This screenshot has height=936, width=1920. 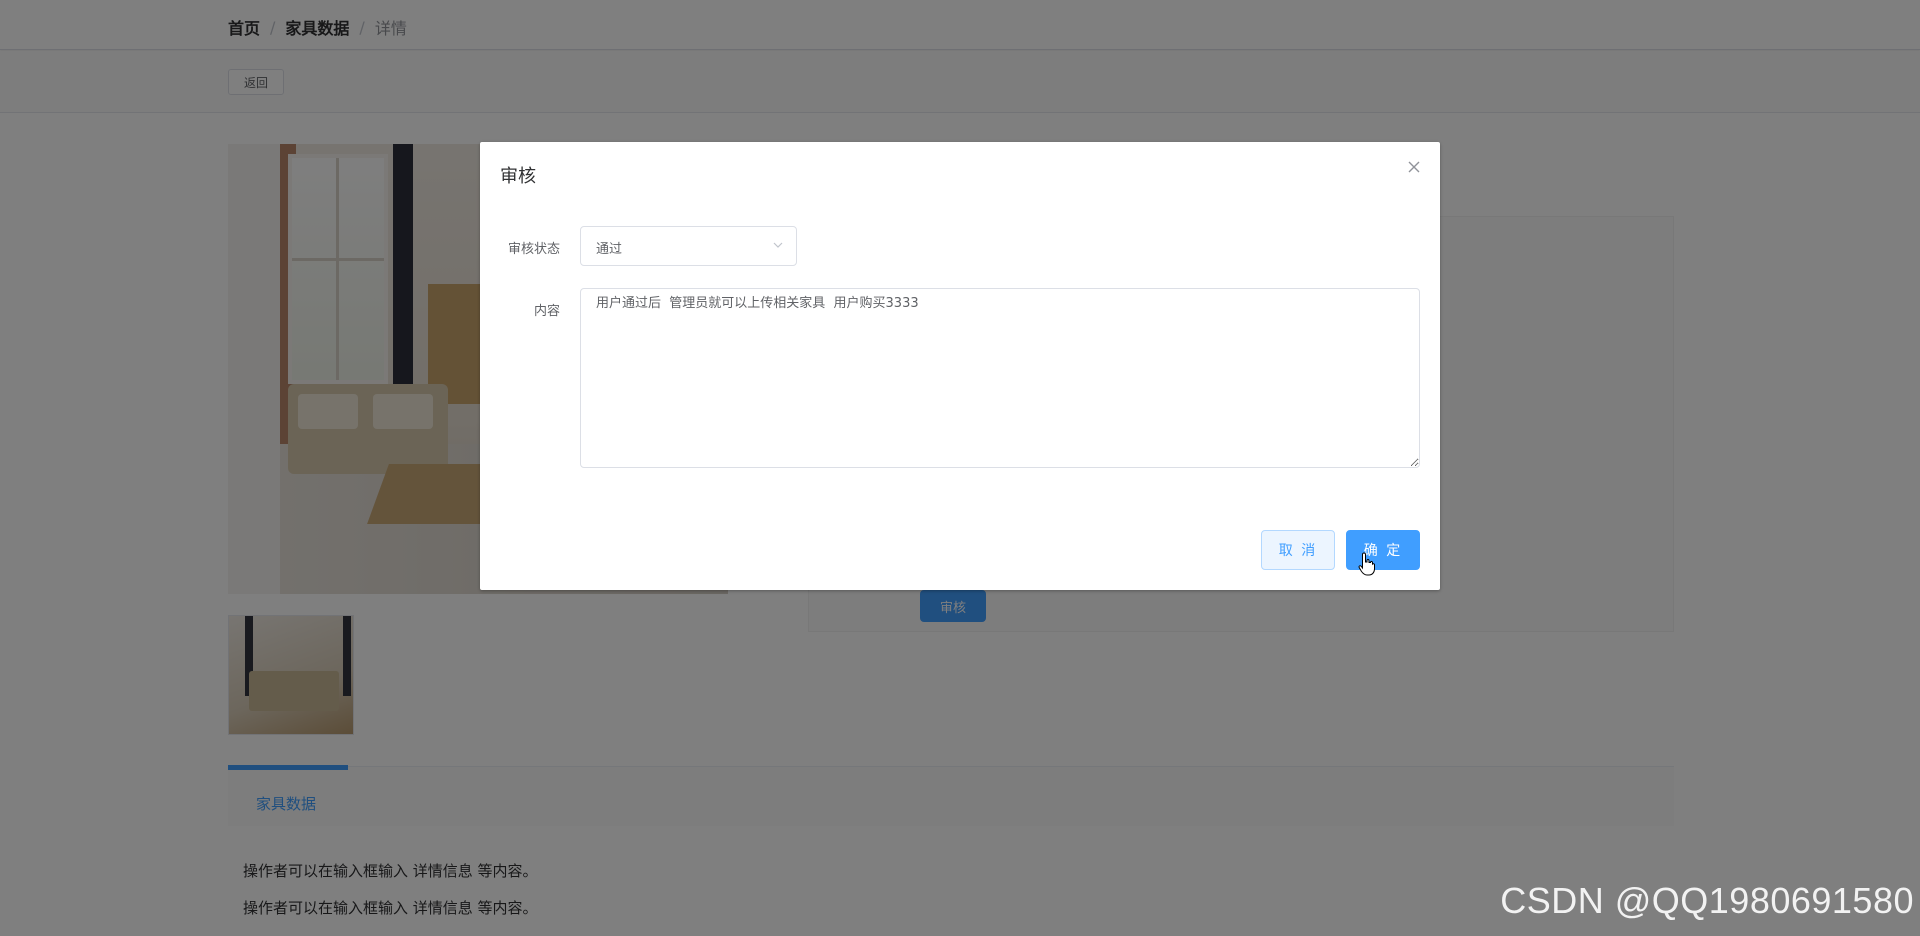 What do you see at coordinates (1298, 550) in the screenshot?
I see `cancel-button: 取 消` at bounding box center [1298, 550].